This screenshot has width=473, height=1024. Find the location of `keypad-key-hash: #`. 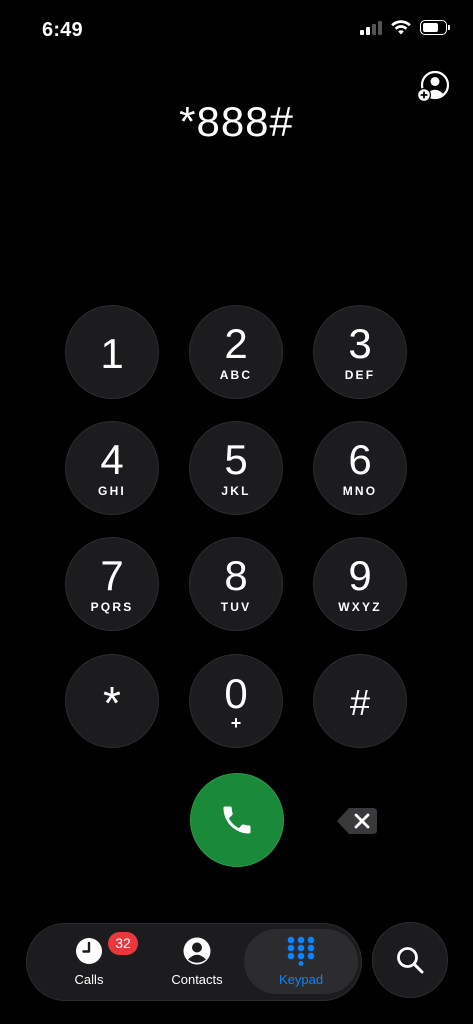

keypad-key-hash: # is located at coordinates (360, 701).